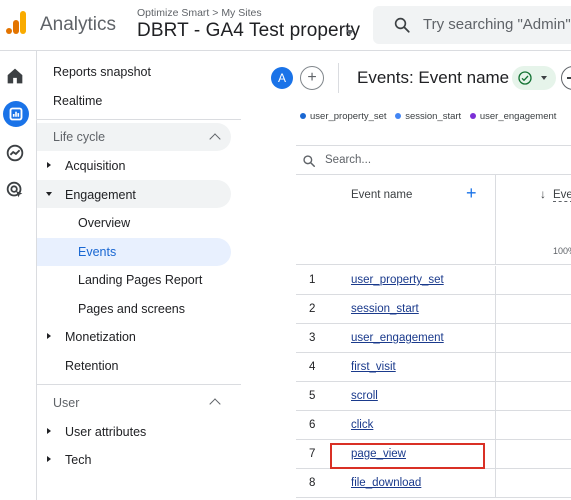 The image size is (571, 500). What do you see at coordinates (16, 114) in the screenshot?
I see `reports-icon` at bounding box center [16, 114].